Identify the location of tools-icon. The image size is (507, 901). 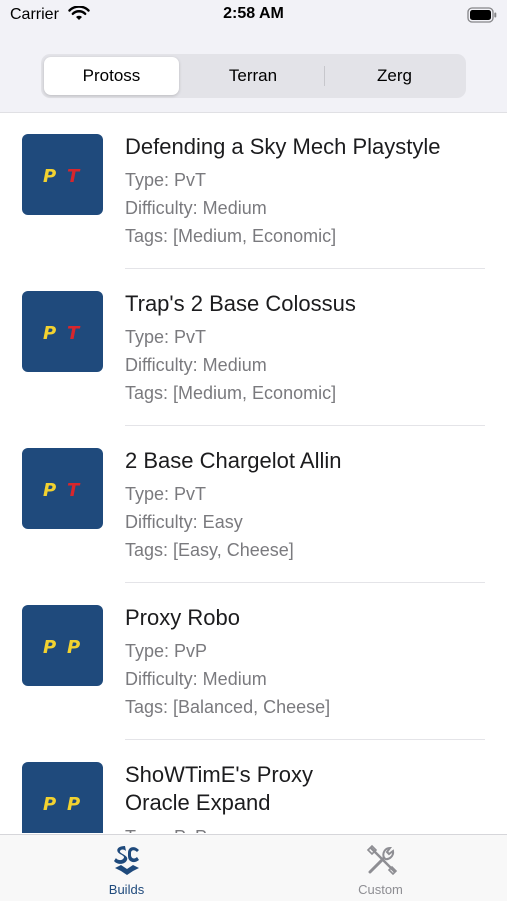
(382, 862).